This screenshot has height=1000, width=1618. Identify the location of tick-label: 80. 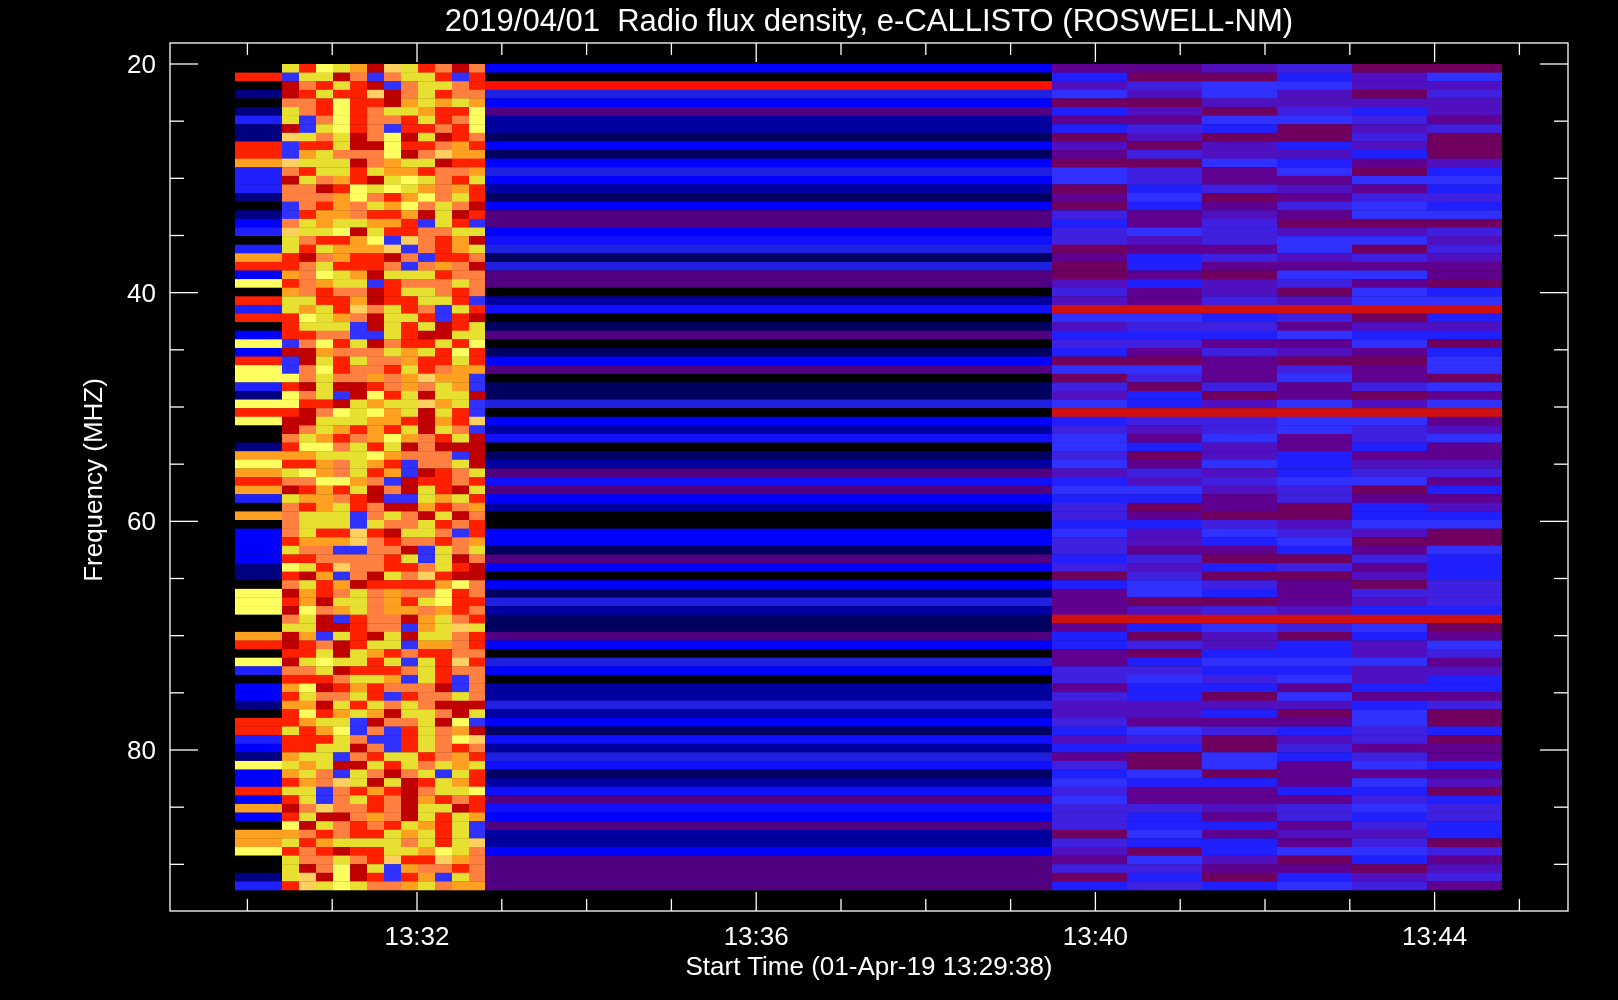
(141, 750).